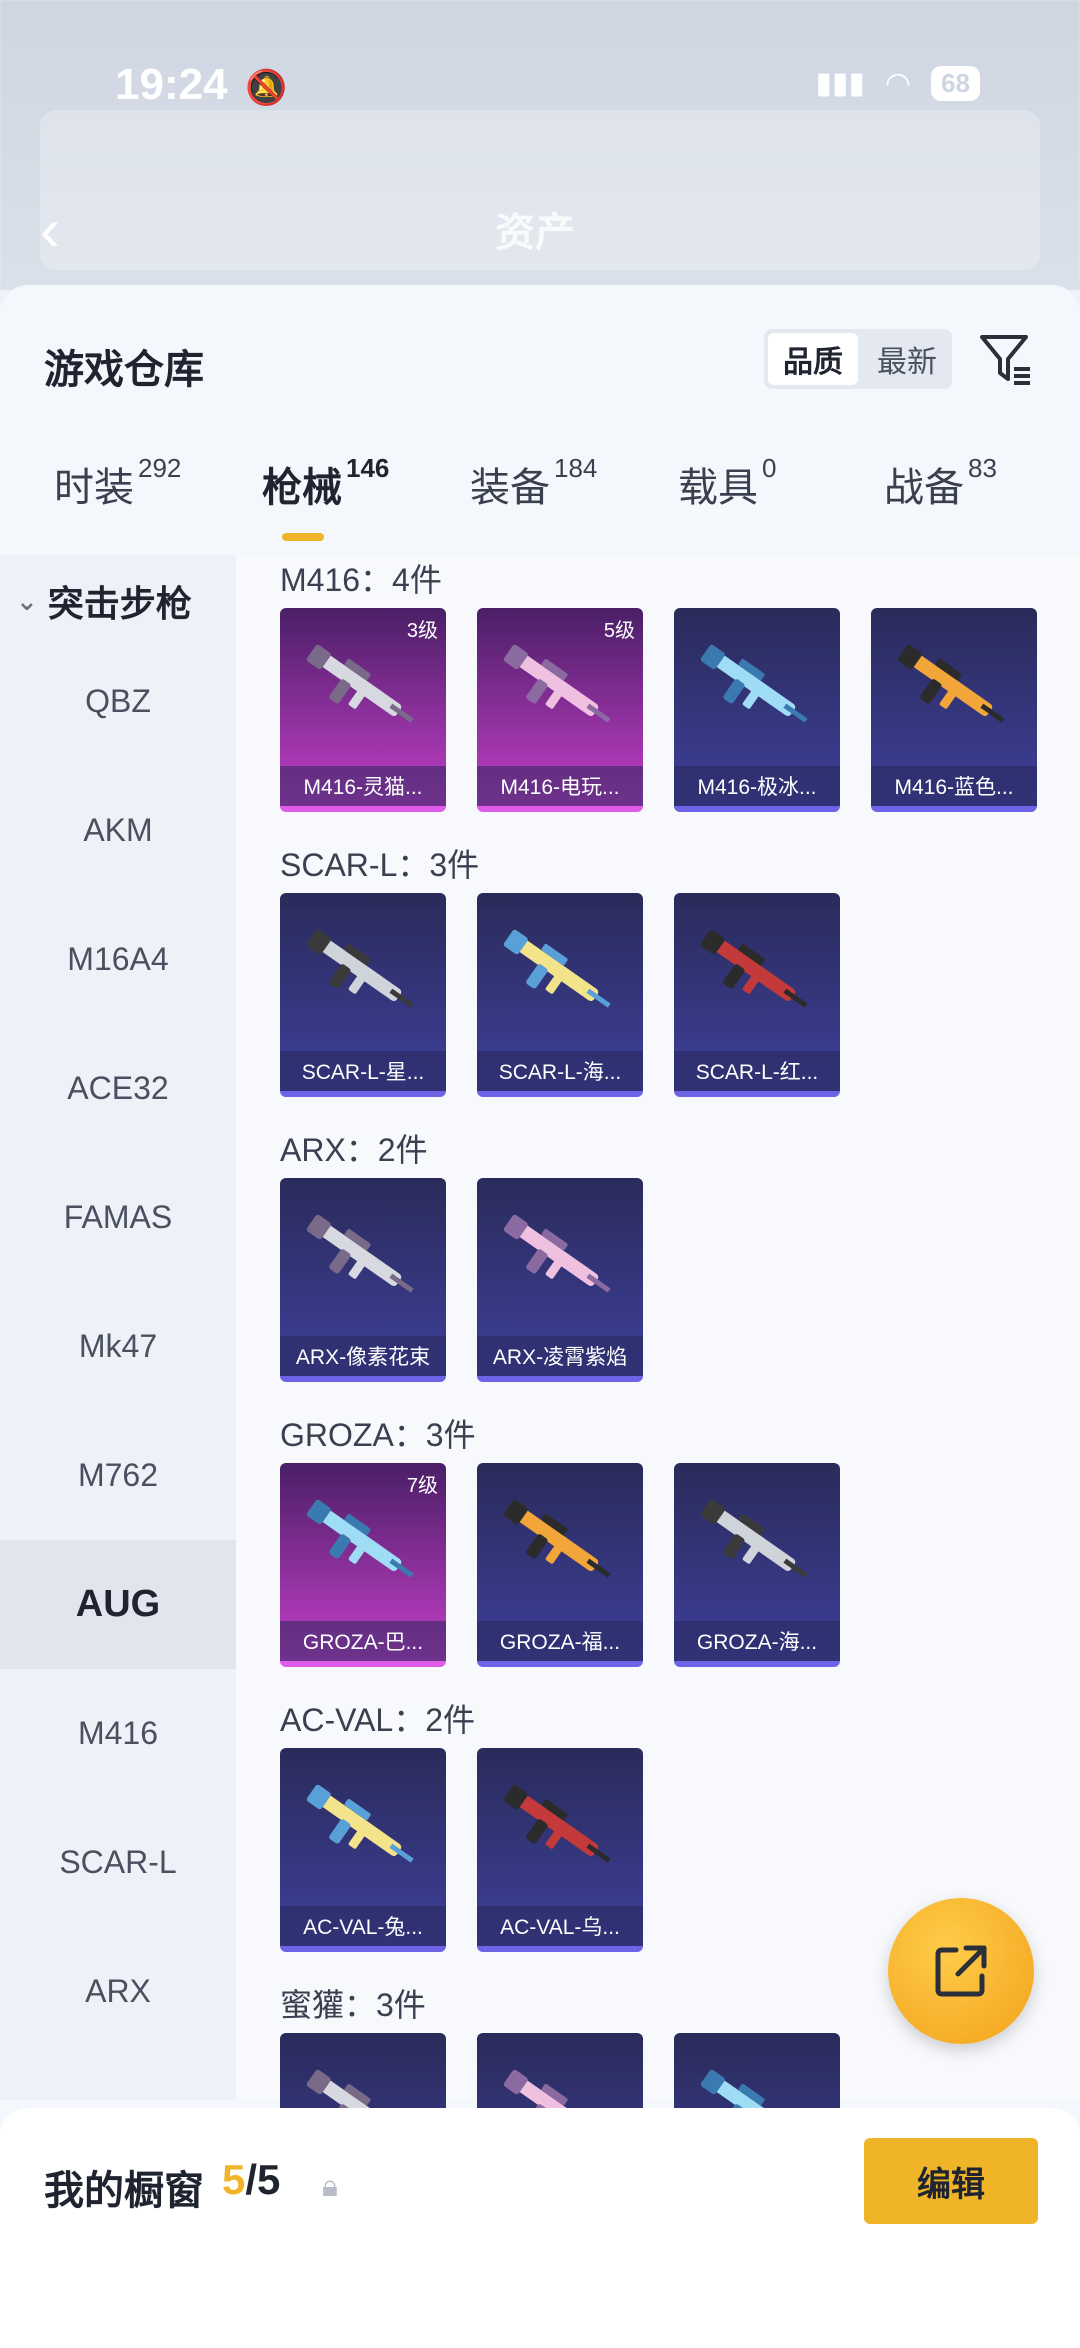 This screenshot has width=1080, height=2348. What do you see at coordinates (353, 2005) in the screenshot?
I see `group-title: 蜜獾：3件` at bounding box center [353, 2005].